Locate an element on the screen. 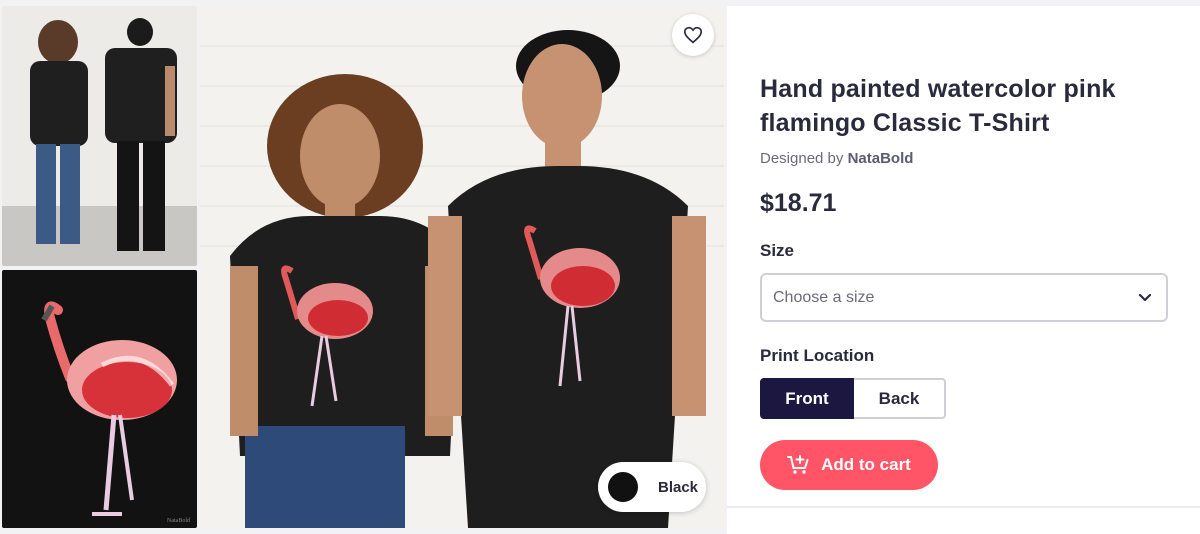 Image resolution: width=1200 pixels, height=534 pixels. design-signature: NataBold is located at coordinates (178, 521).